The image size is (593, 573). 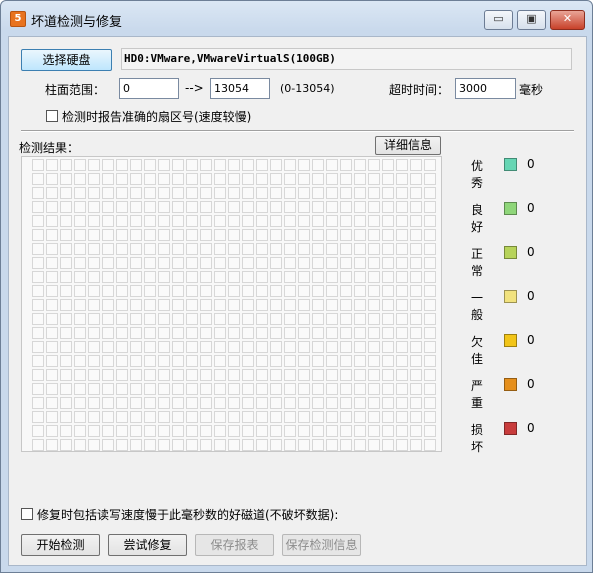 I want to click on timeout-unit: 毫秒, so click(x=531, y=90).